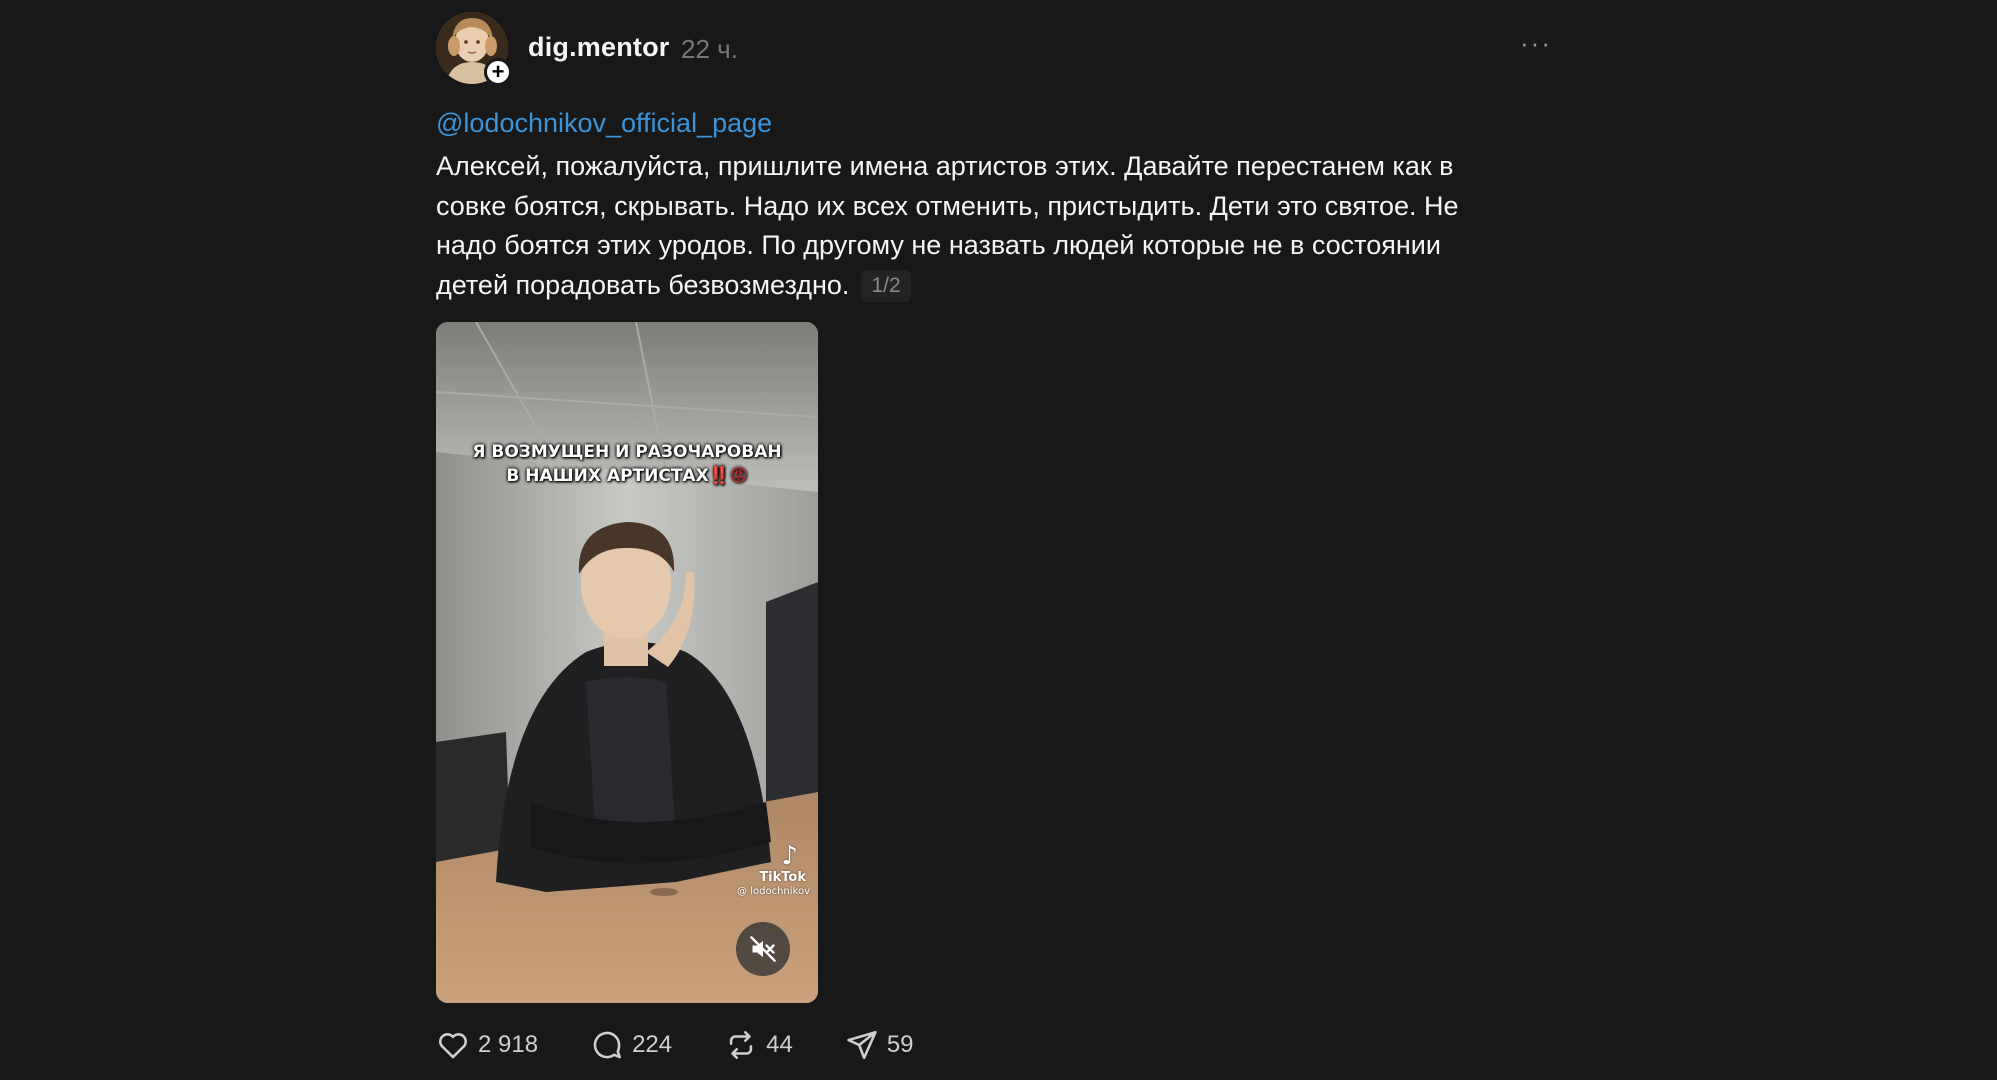  What do you see at coordinates (789, 856) in the screenshot?
I see `tiktok-logo-icon: ♪` at bounding box center [789, 856].